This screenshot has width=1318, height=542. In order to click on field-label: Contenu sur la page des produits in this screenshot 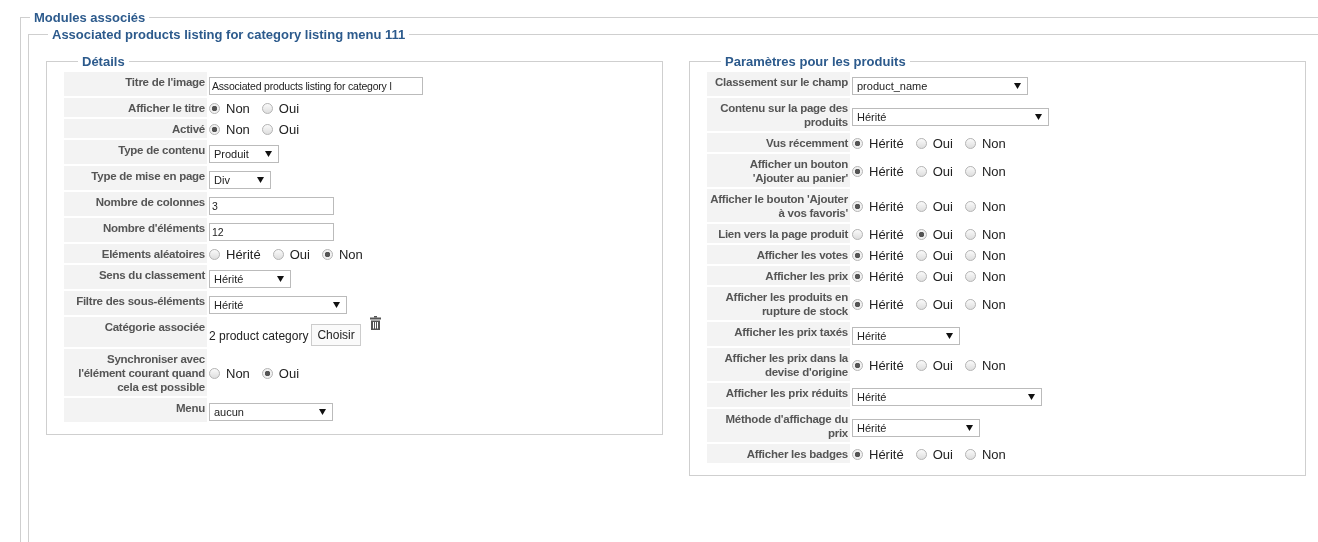, I will do `click(778, 114)`.